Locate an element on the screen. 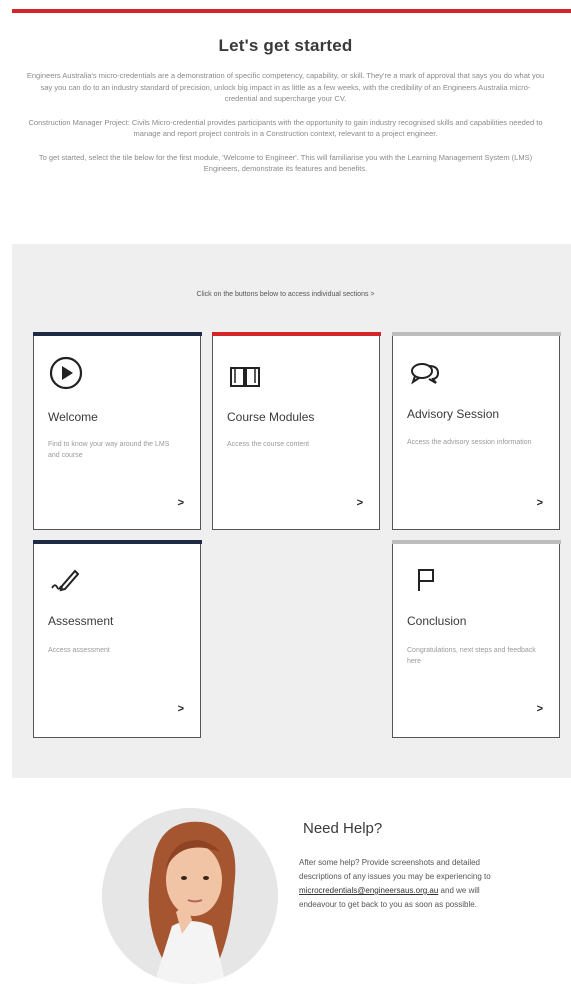 The image size is (571, 986). page-title: Let's get started is located at coordinates (285, 45).